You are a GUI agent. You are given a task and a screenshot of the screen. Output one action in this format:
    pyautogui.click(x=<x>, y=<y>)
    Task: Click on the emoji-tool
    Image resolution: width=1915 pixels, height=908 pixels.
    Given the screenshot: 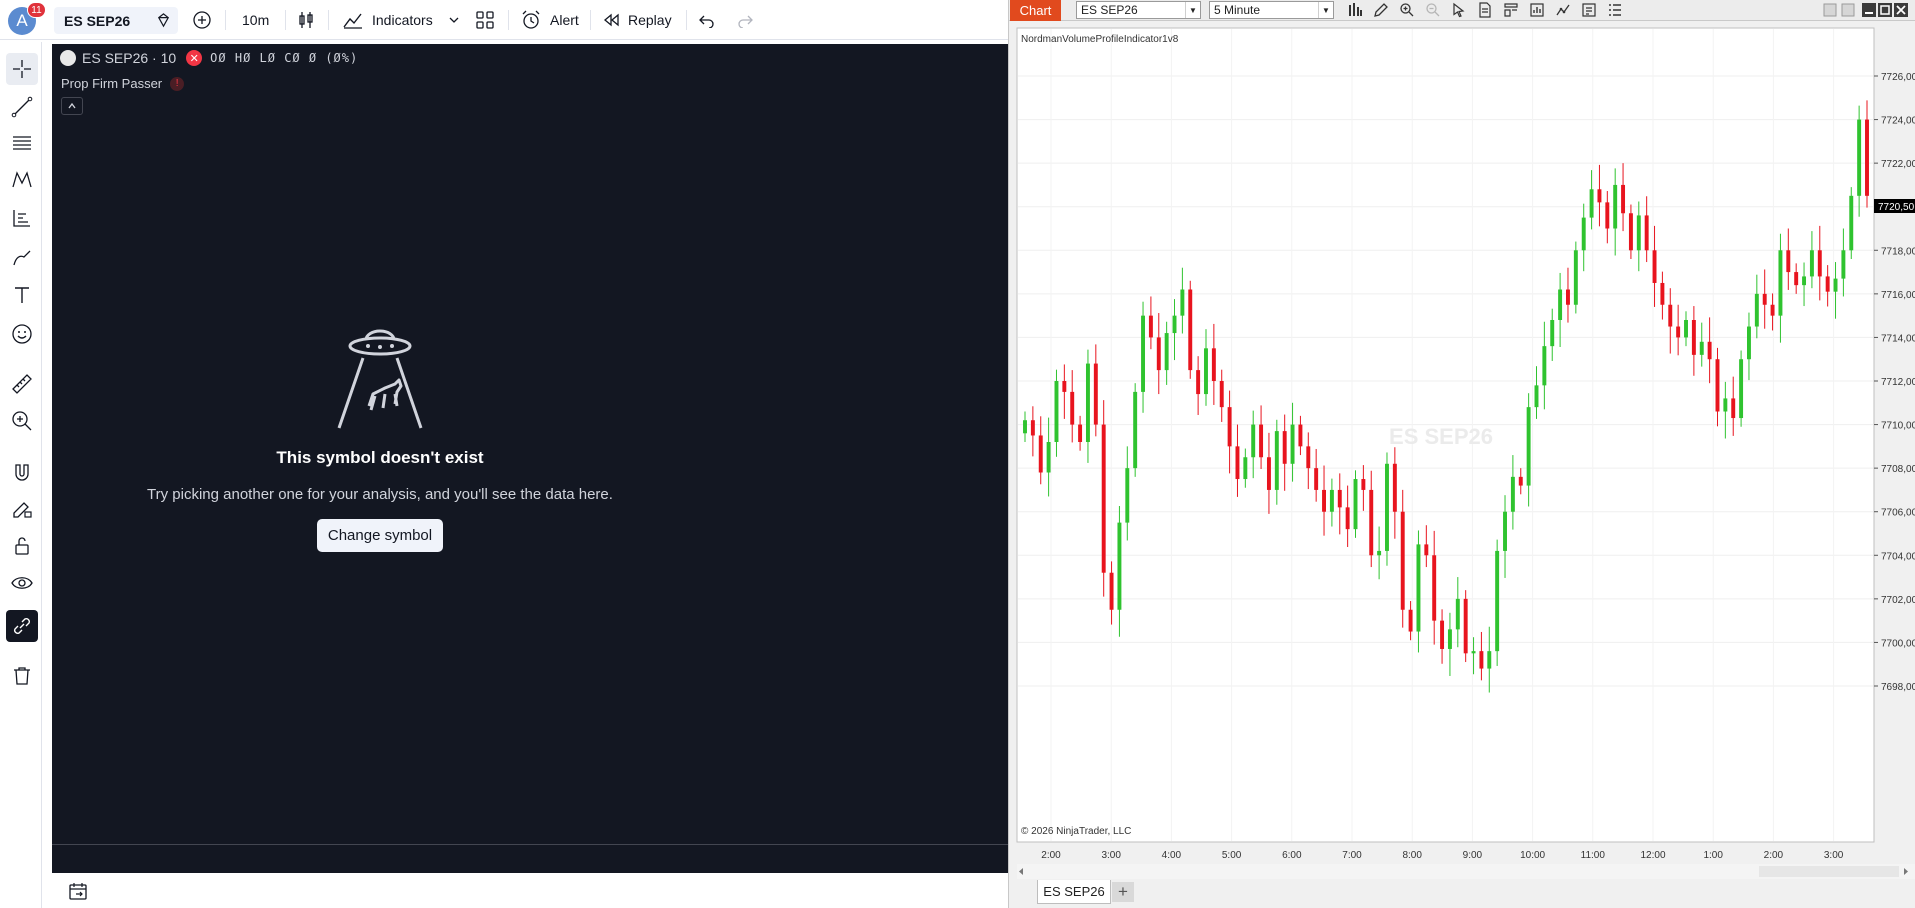 What is the action you would take?
    pyautogui.click(x=22, y=334)
    